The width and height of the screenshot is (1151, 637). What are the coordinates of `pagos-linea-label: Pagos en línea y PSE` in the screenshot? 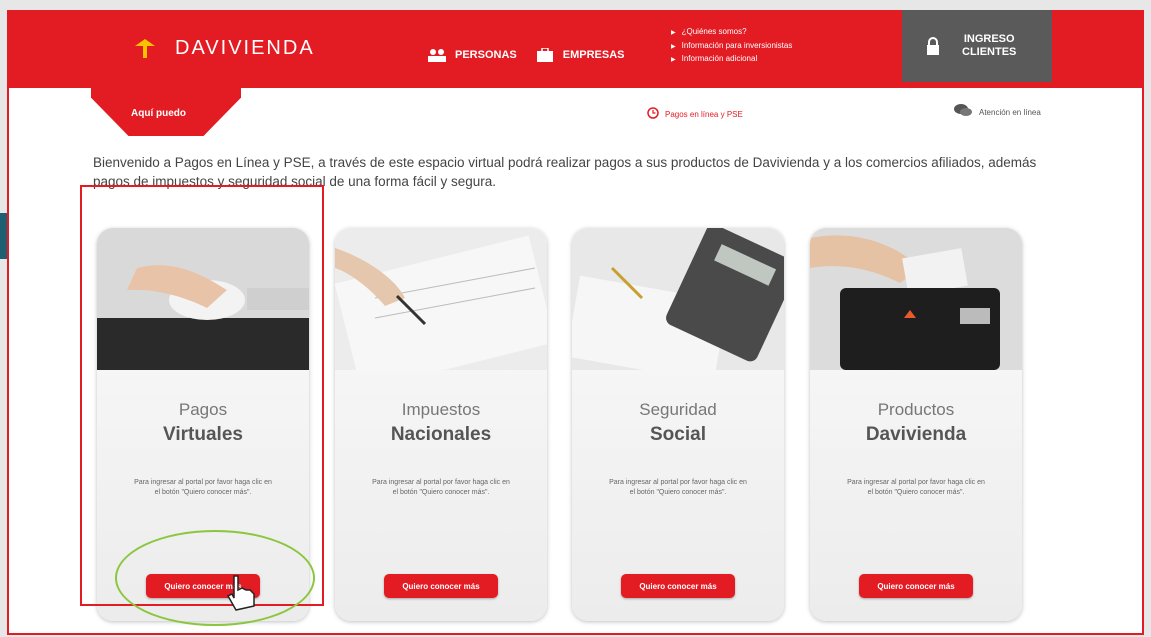 It's located at (704, 114).